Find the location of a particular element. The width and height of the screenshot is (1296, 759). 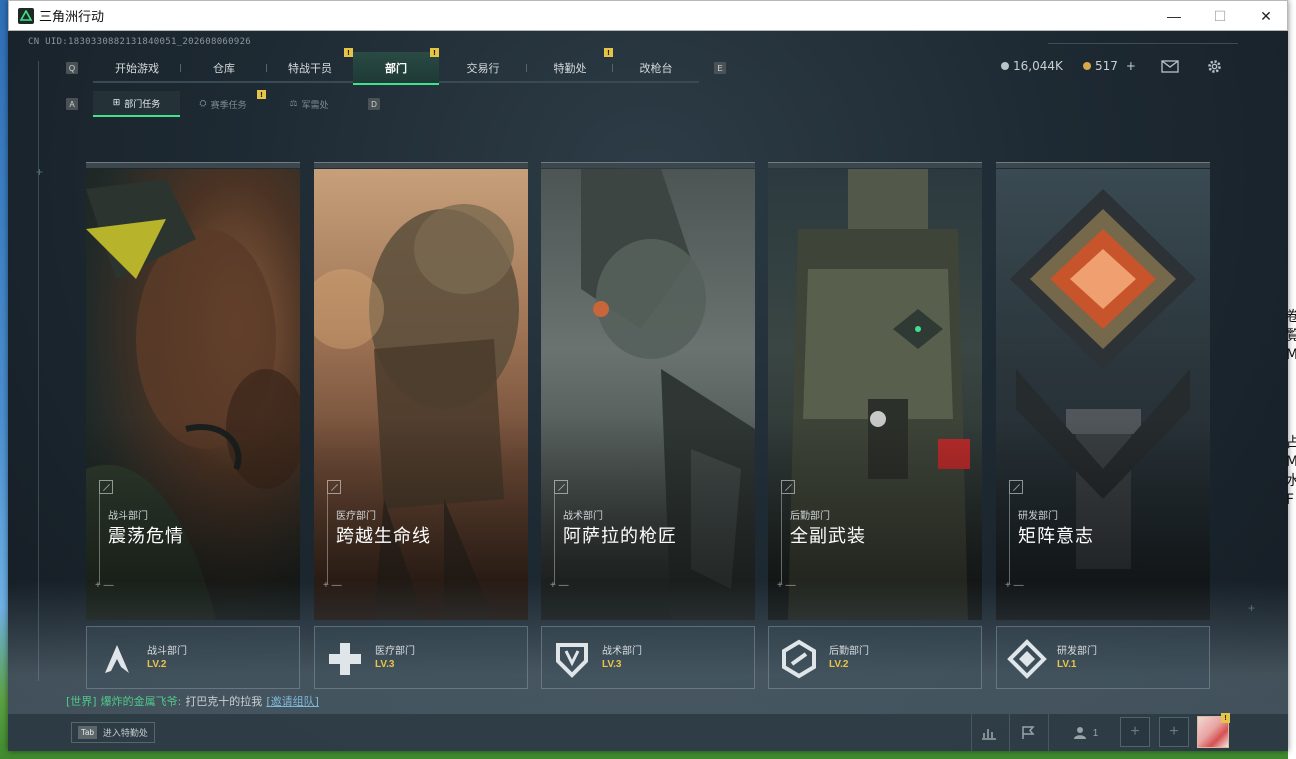

card-title: 震荡危情 is located at coordinates (146, 536).